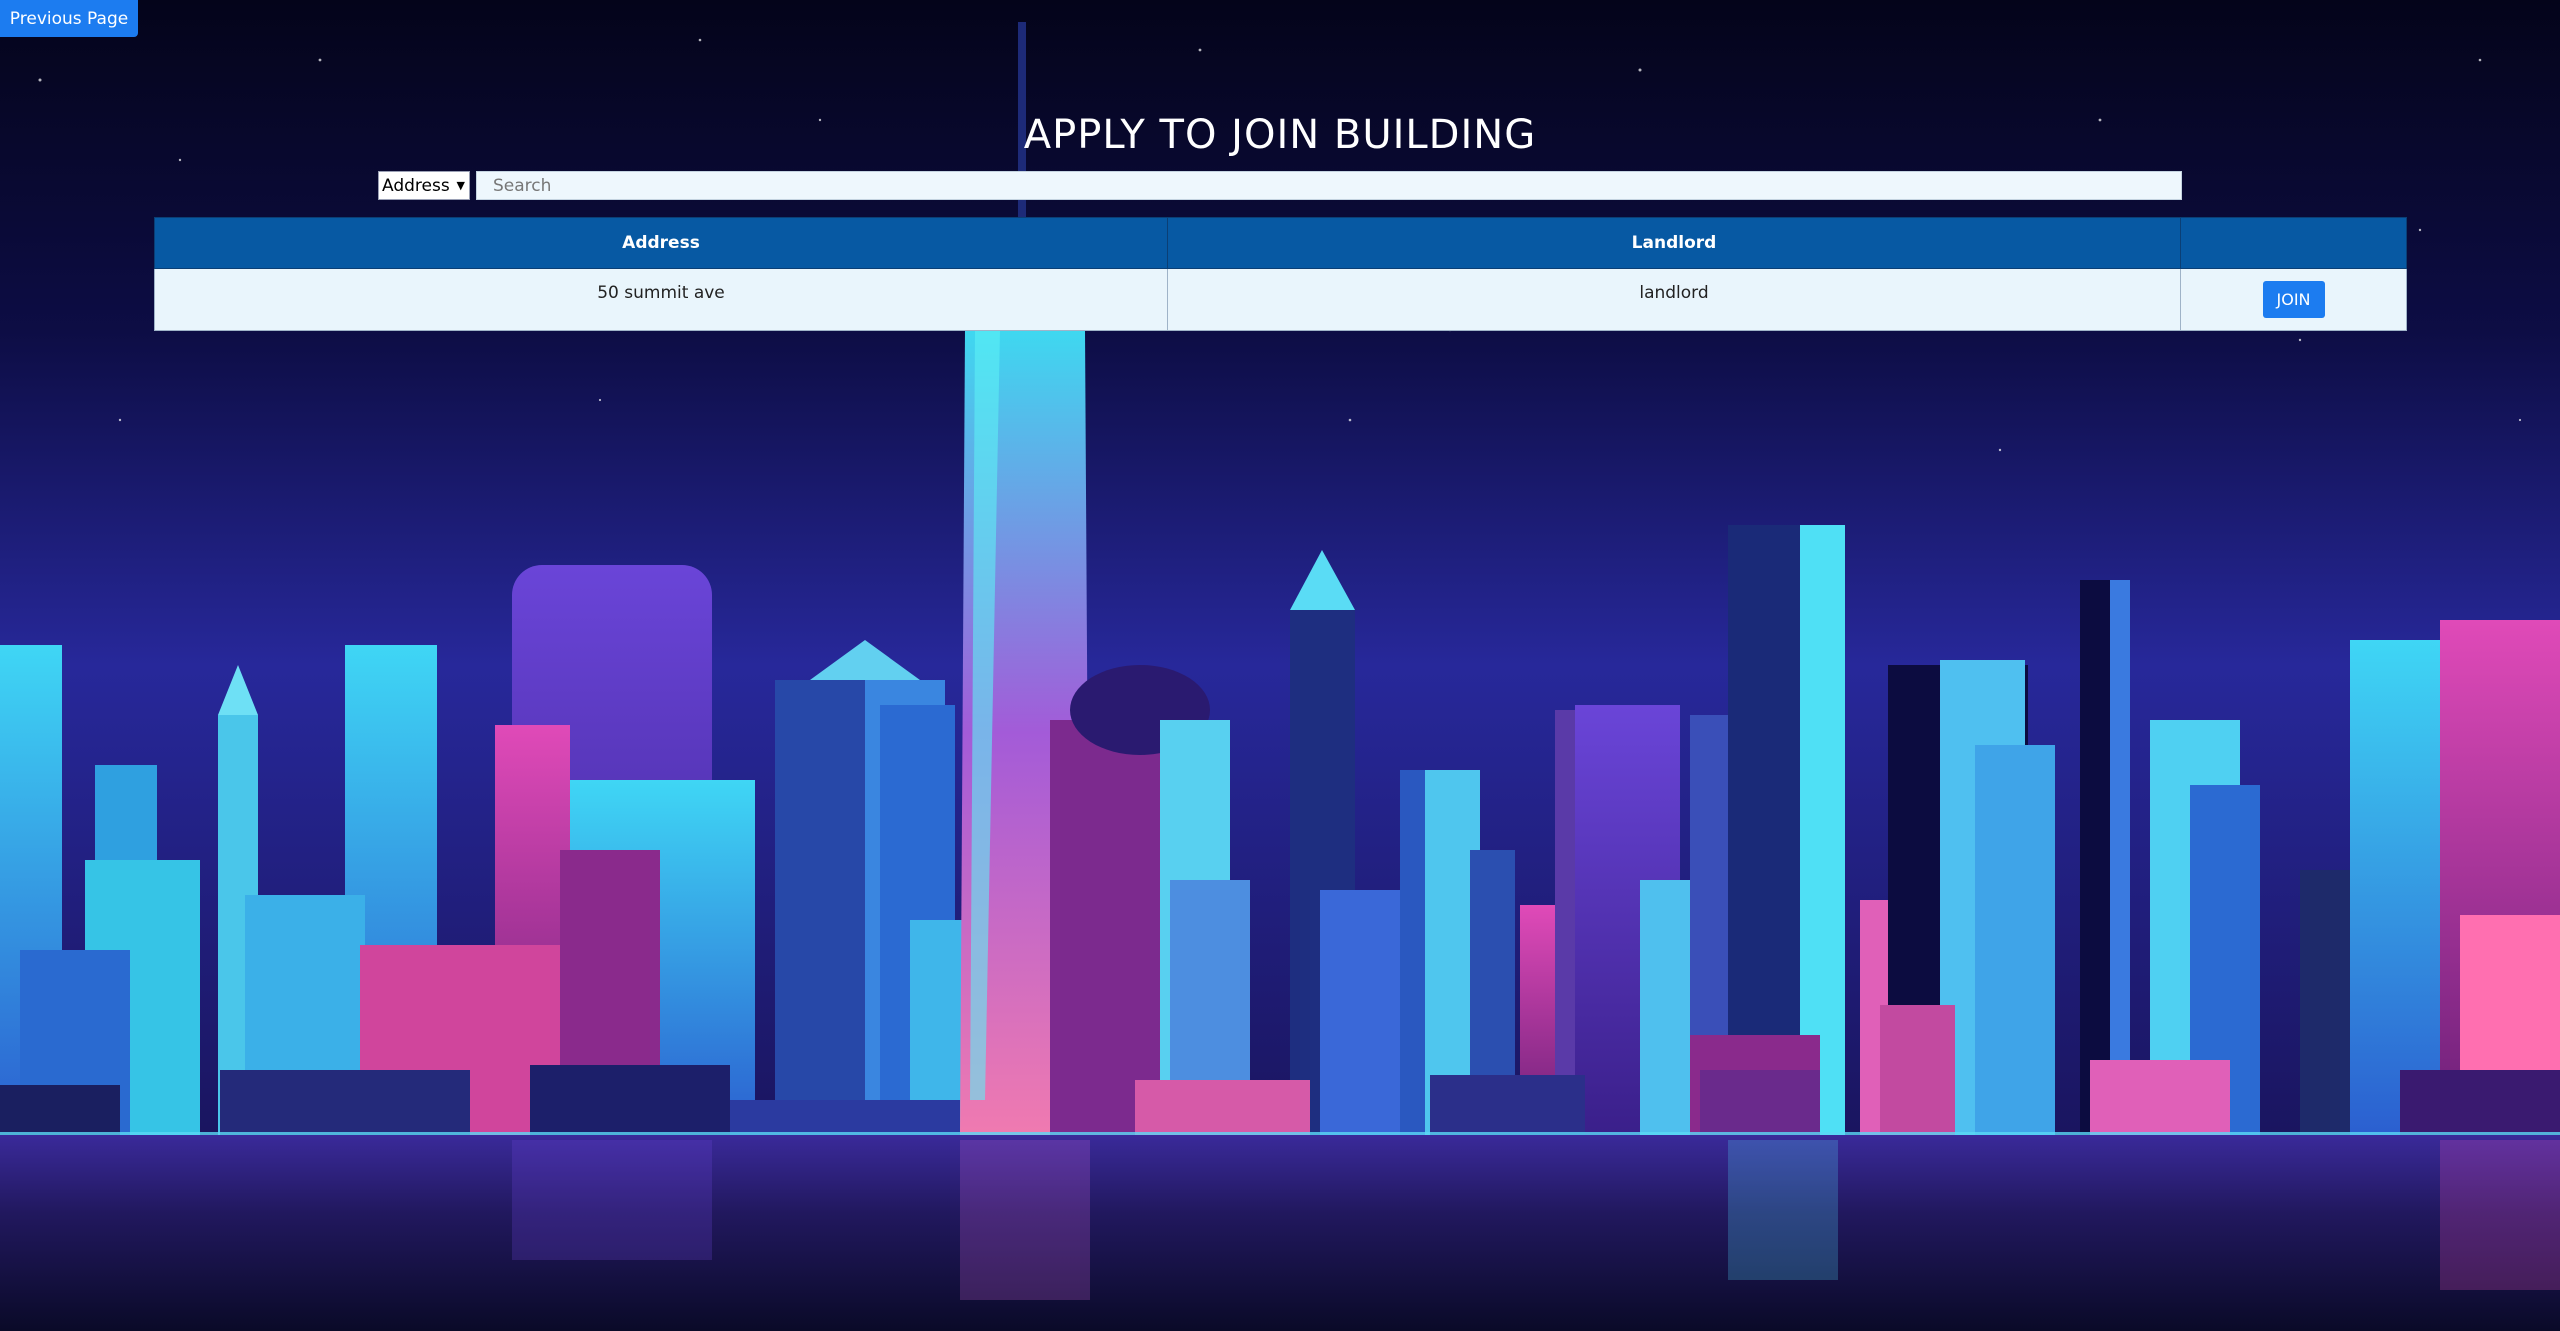 The width and height of the screenshot is (2560, 1331). I want to click on landlord-cell: landlord, so click(1674, 299).